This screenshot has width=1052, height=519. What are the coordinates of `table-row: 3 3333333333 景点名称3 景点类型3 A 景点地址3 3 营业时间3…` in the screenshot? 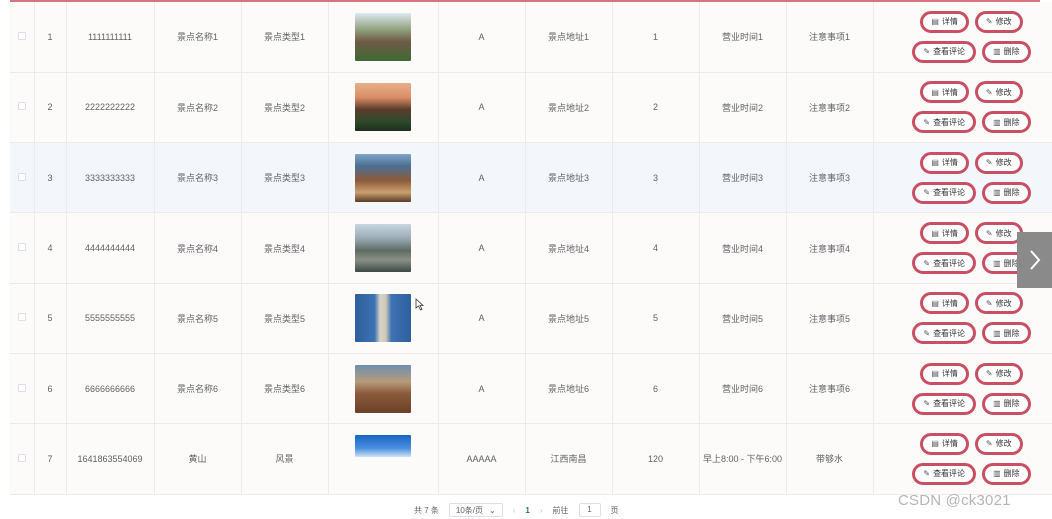 It's located at (531, 178).